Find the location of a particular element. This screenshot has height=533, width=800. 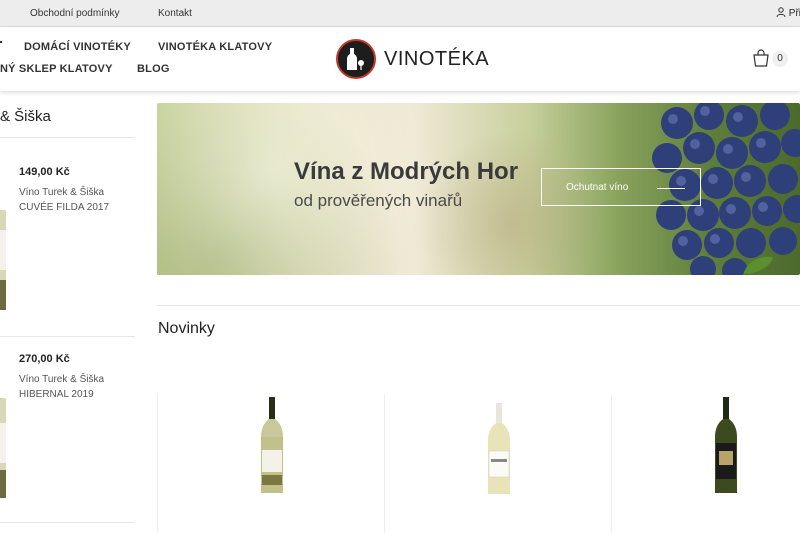

section-divider is located at coordinates (478, 305).